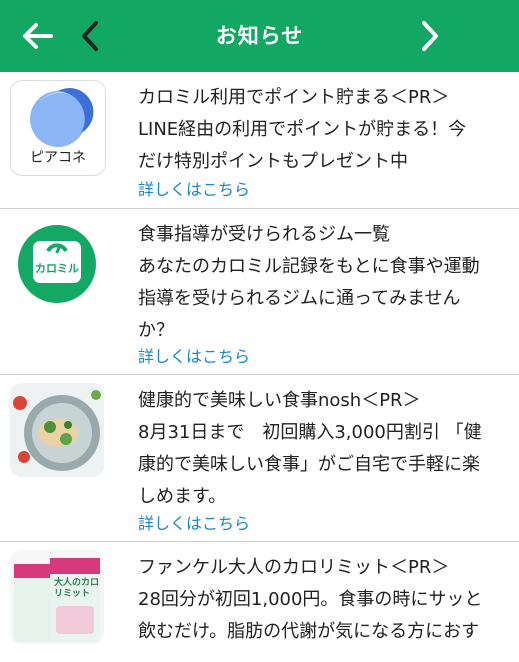 This screenshot has height=662, width=519. I want to click on next-chevron-icon, so click(430, 36).